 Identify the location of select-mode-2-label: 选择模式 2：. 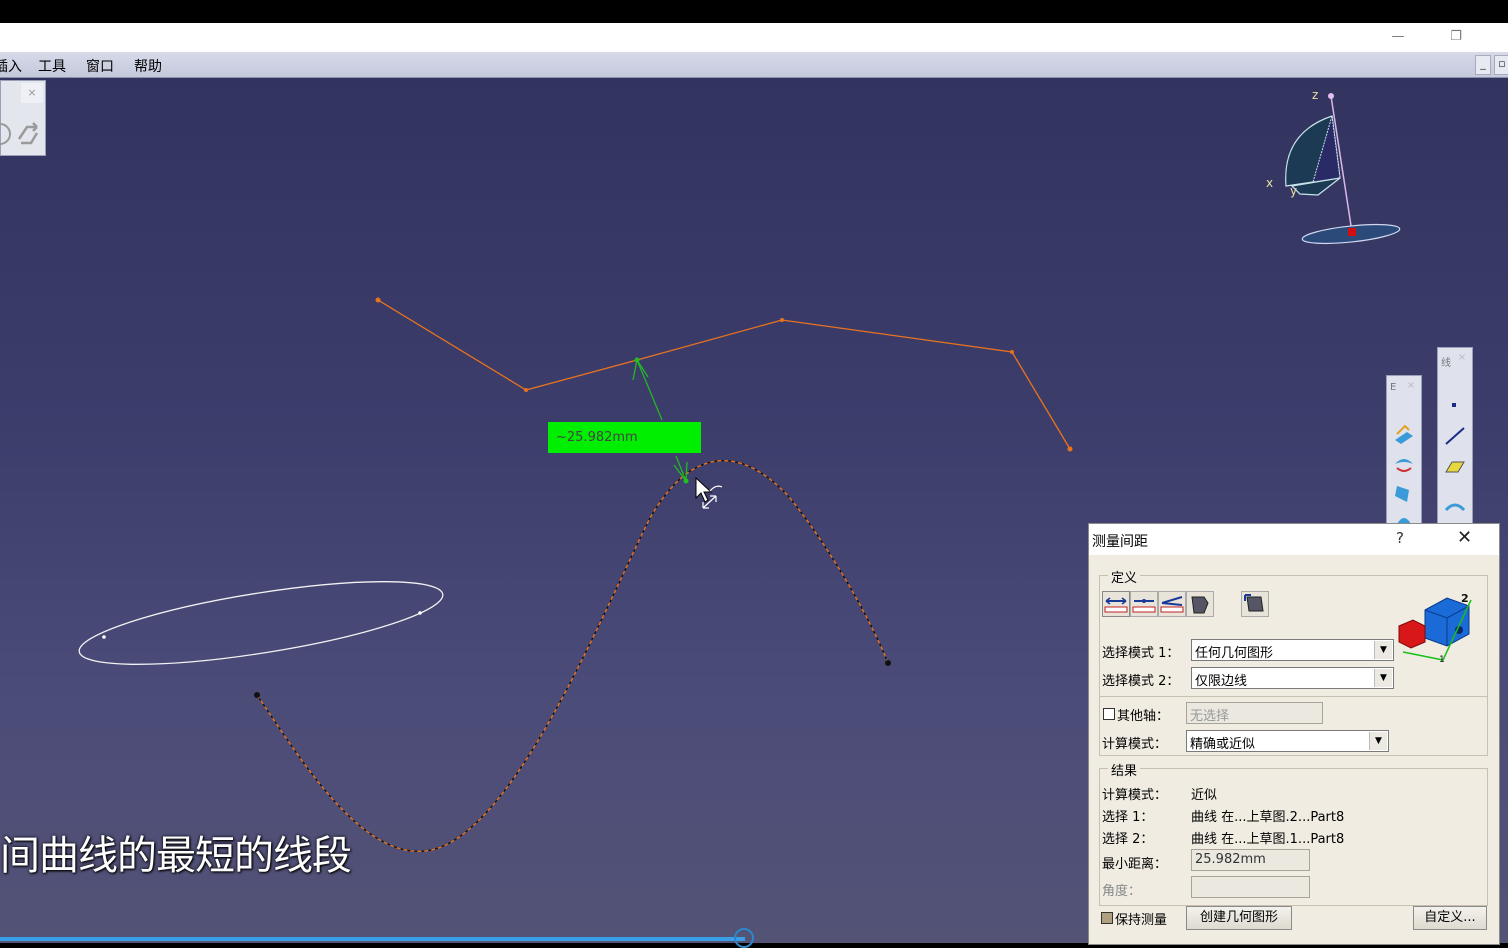
(1141, 681).